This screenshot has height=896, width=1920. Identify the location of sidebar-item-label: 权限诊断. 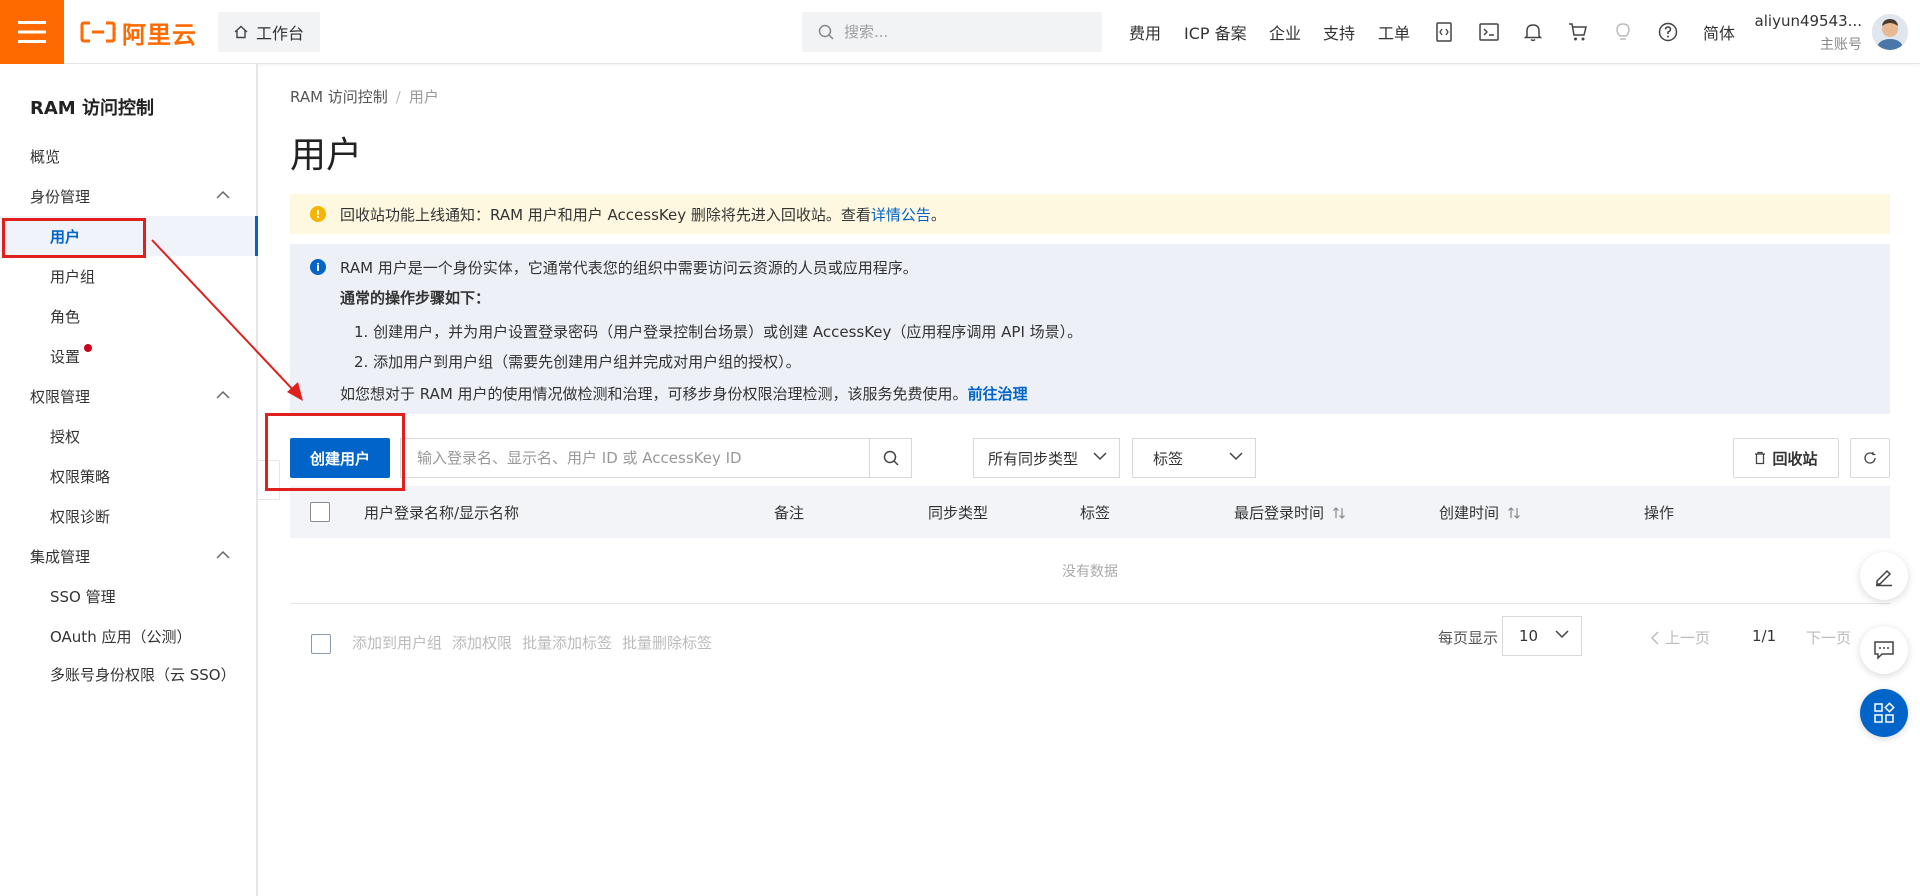
(80, 516).